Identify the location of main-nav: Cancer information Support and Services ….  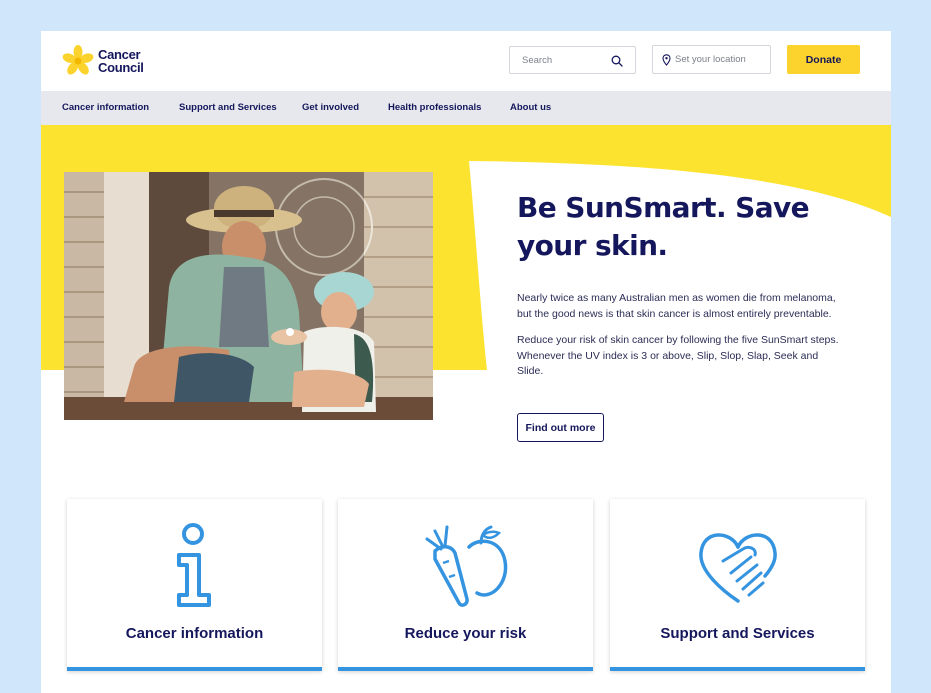
(466, 108).